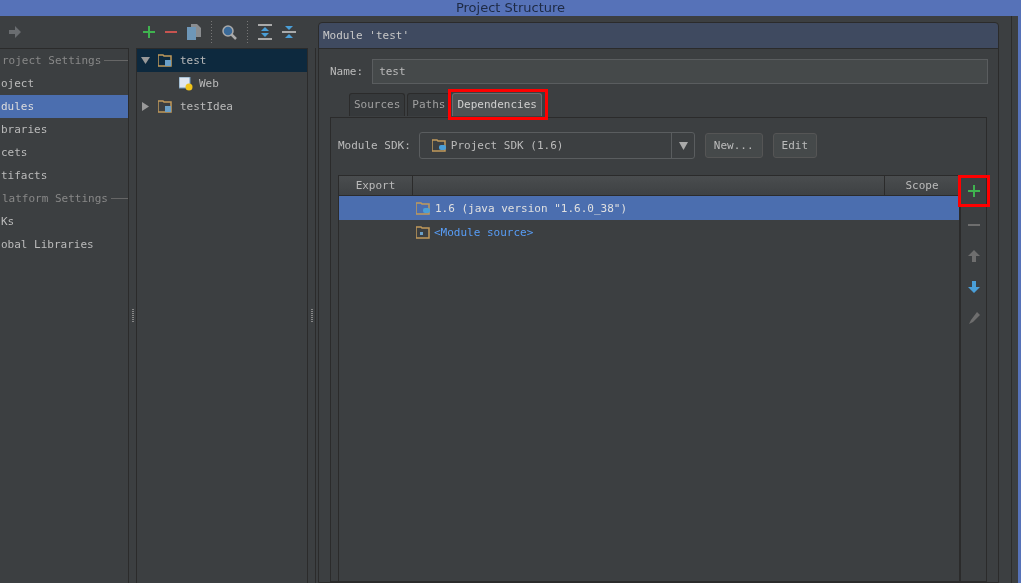  I want to click on tree-item: Web, so click(222, 83).